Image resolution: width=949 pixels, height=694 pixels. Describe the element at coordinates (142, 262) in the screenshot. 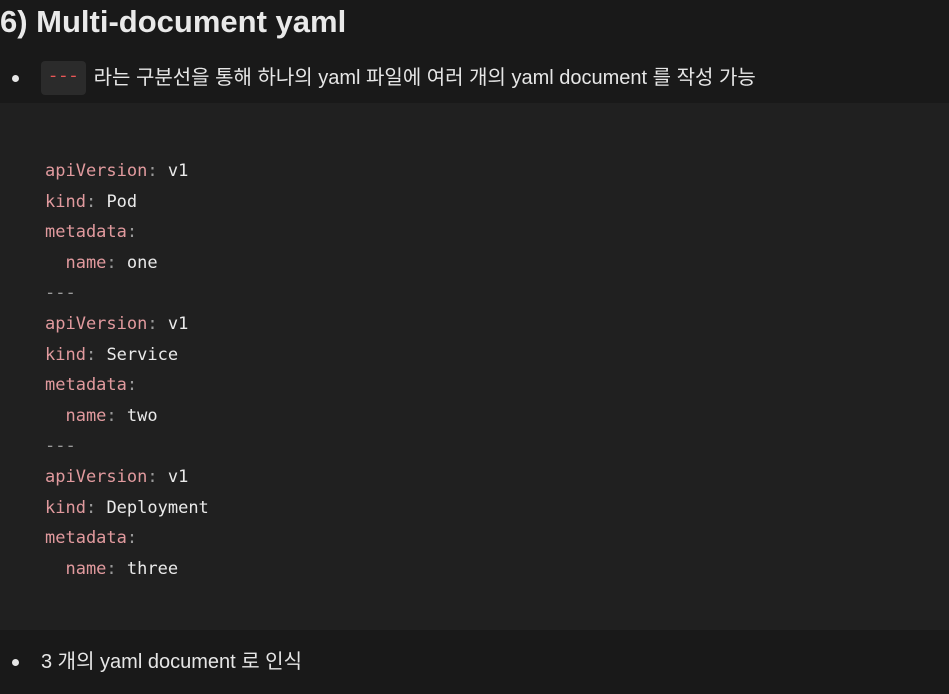

I see `yaml-value: one` at that location.